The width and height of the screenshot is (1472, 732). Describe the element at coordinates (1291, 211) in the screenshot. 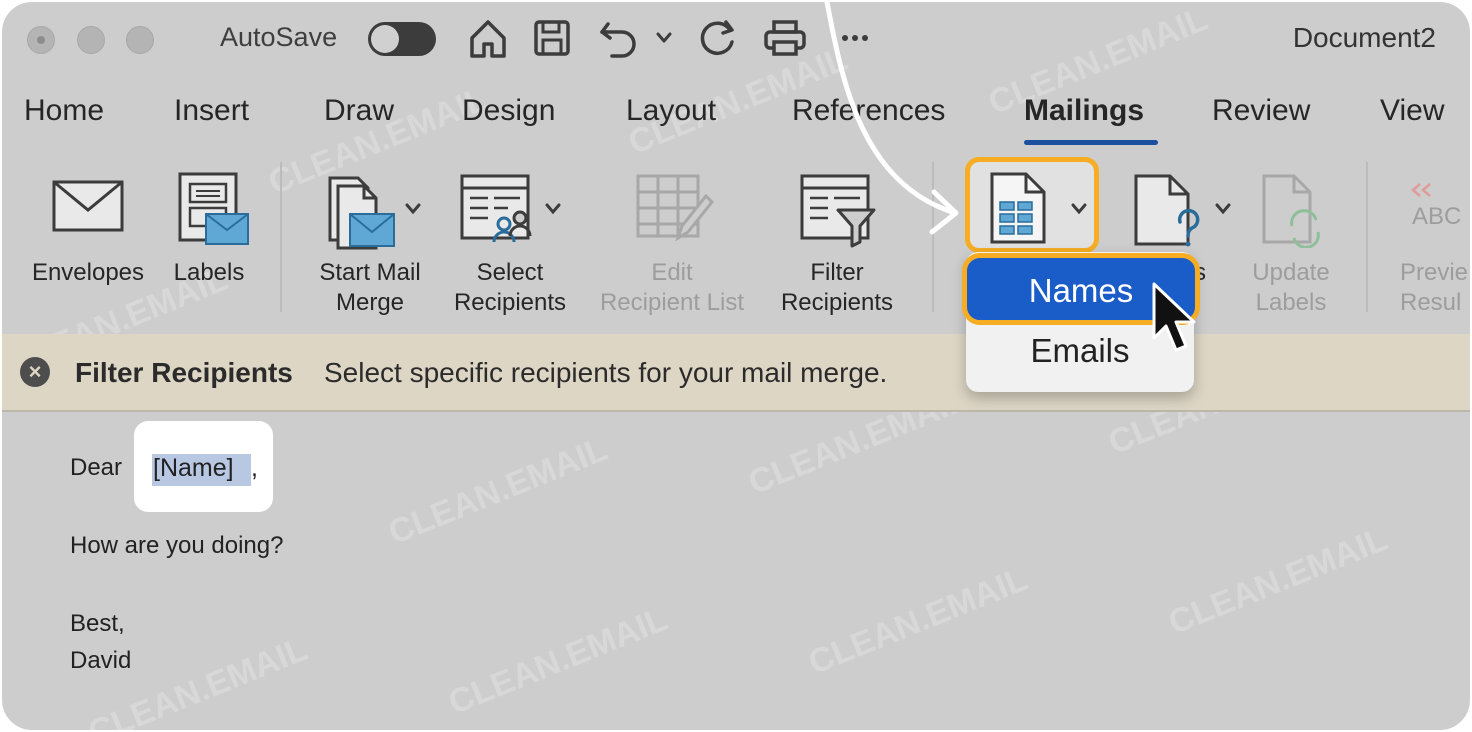

I see `update-labels-icon` at that location.